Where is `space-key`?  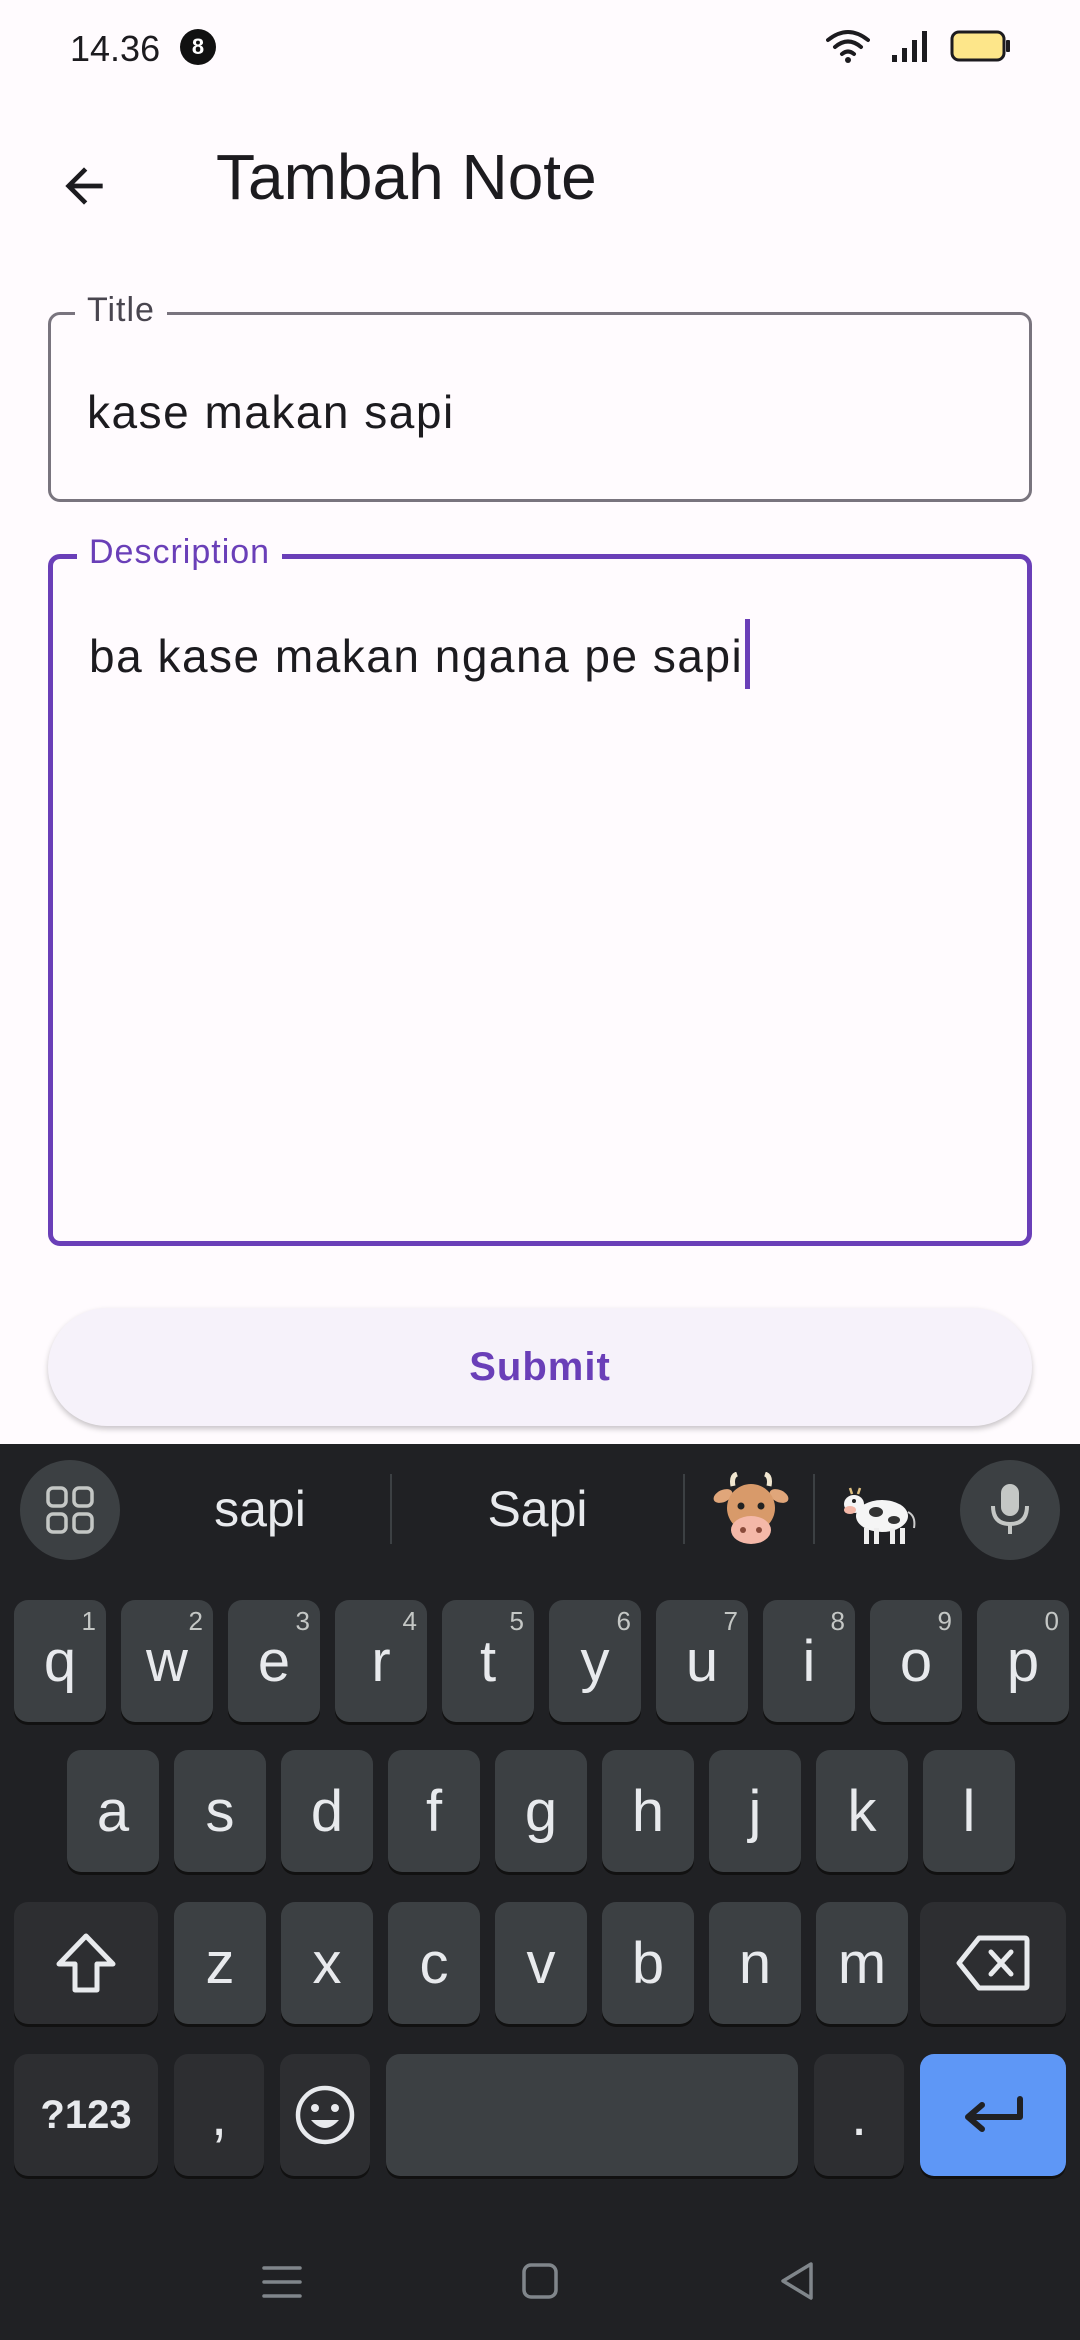
space-key is located at coordinates (592, 2115).